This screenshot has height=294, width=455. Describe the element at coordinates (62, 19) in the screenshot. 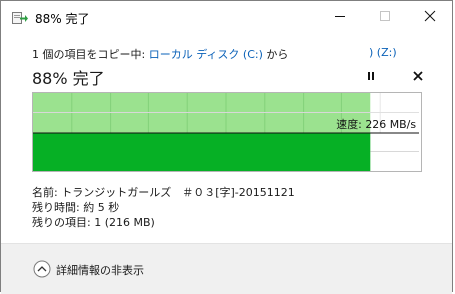

I see `window-title: 88% 完了` at that location.